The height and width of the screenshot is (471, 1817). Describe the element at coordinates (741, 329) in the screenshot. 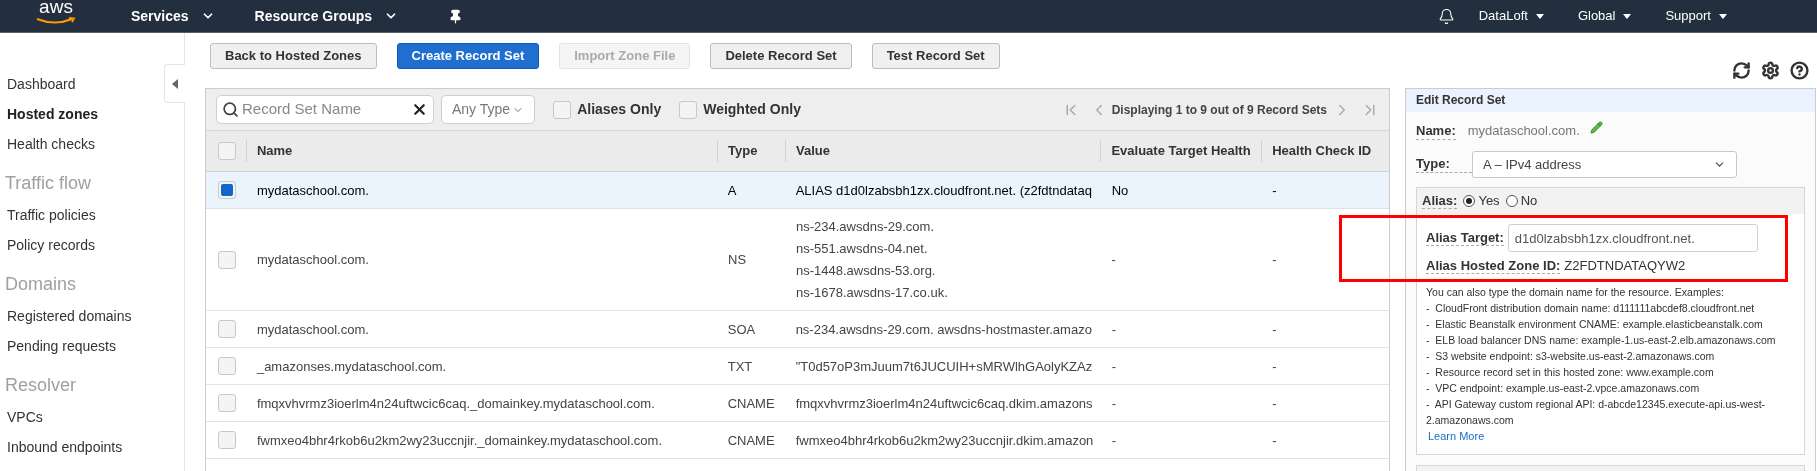

I see `table-cell: SOA` at that location.